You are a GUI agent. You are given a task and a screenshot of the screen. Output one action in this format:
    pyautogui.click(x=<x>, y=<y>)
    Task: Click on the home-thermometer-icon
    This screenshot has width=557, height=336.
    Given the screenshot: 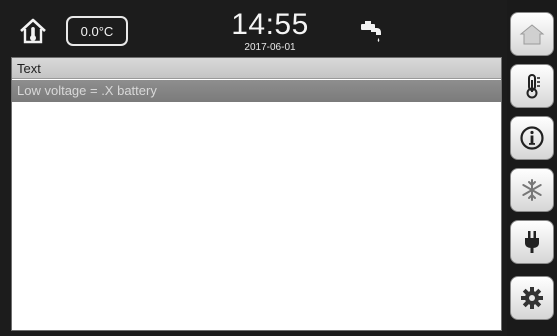 What is the action you would take?
    pyautogui.click(x=33, y=31)
    